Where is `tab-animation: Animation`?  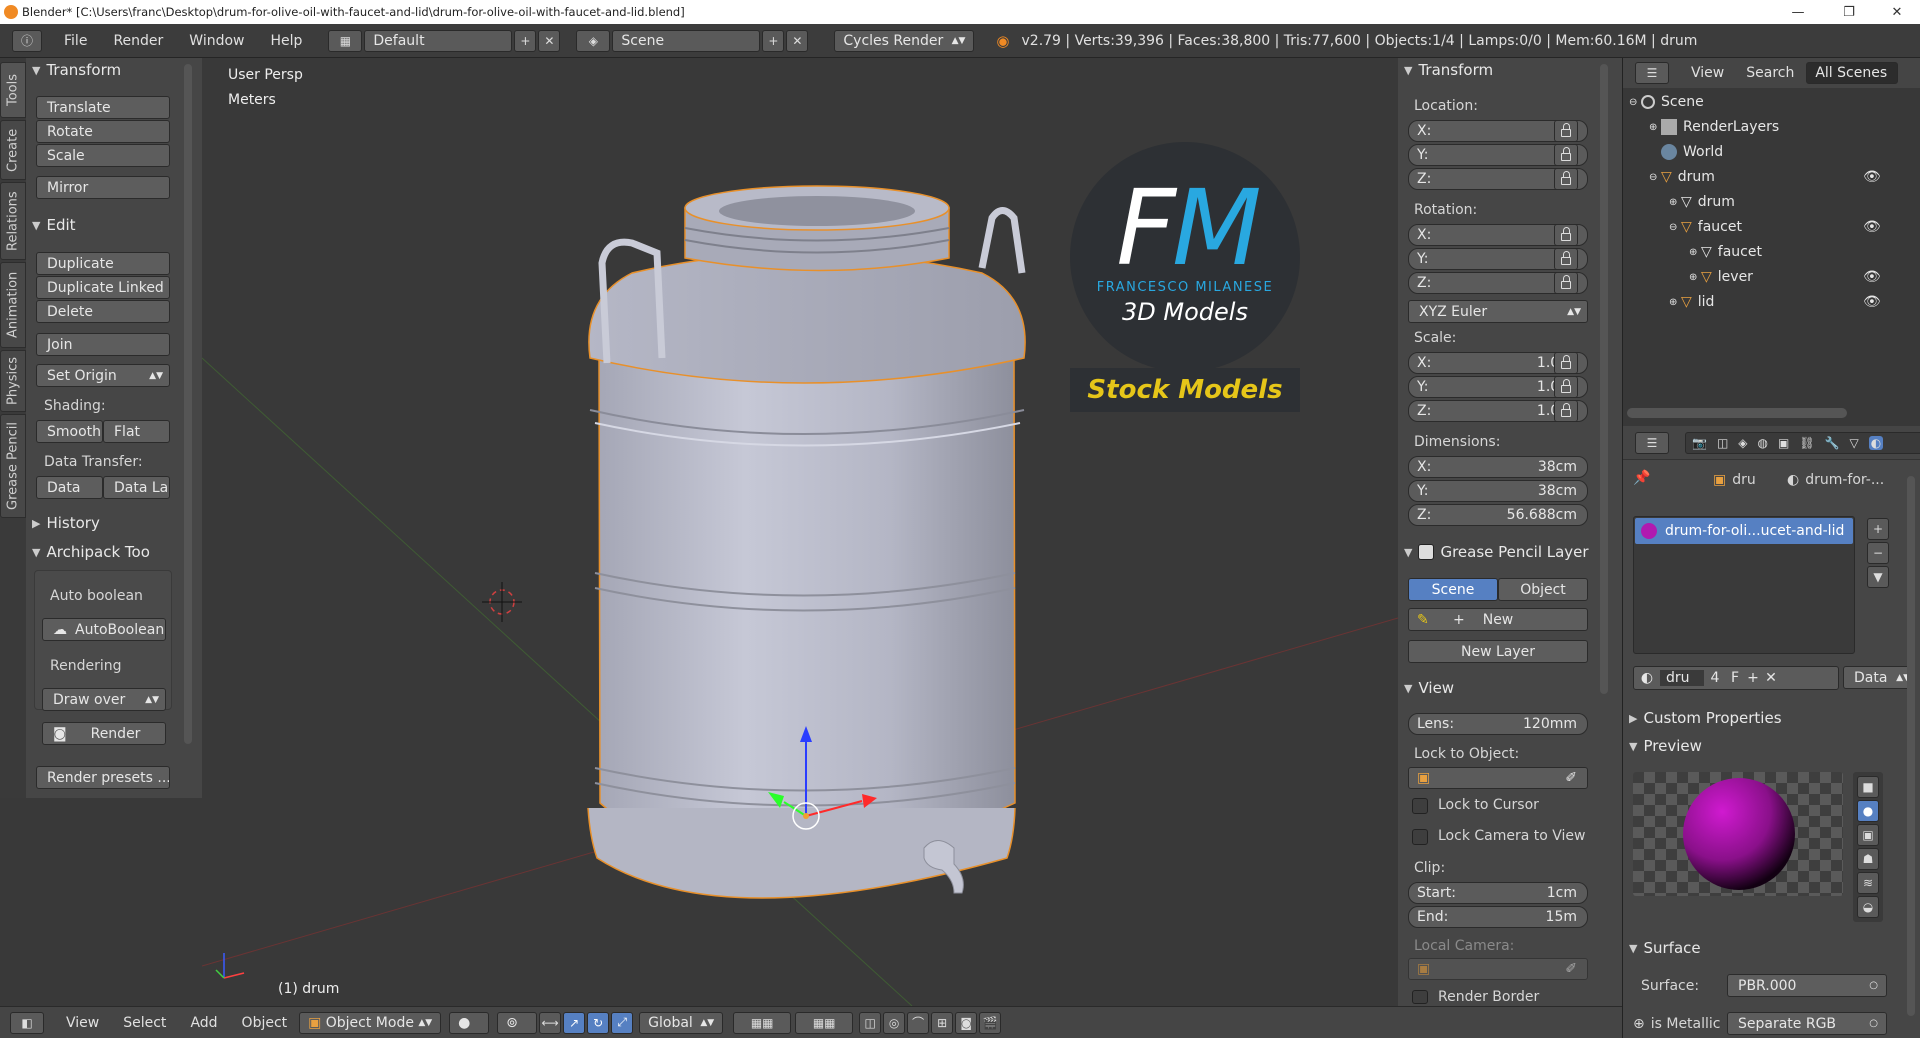 tab-animation: Animation is located at coordinates (13, 305).